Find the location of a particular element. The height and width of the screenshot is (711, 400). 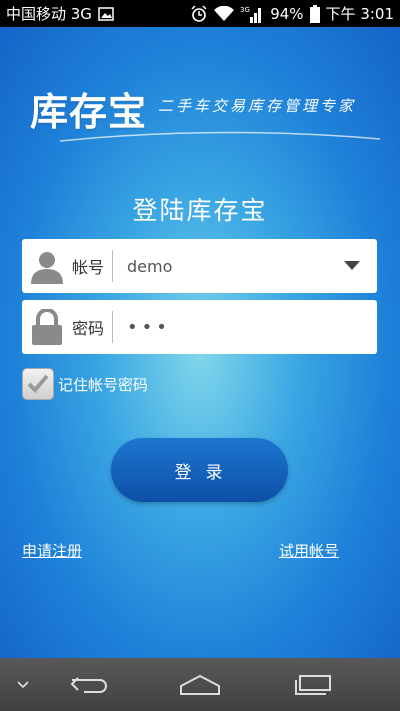

account-input: demo is located at coordinates (227, 266).